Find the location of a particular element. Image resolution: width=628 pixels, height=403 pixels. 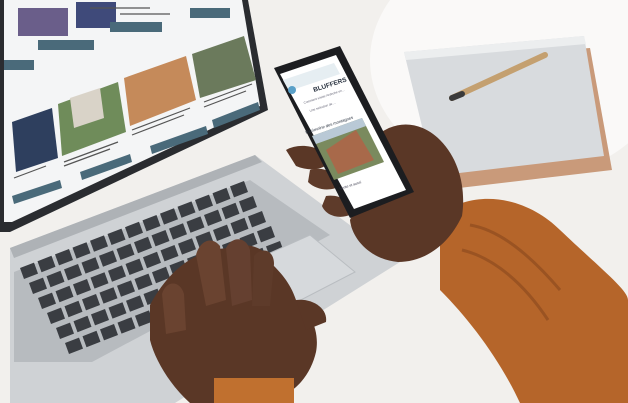

card-image is located at coordinates (43, 22).